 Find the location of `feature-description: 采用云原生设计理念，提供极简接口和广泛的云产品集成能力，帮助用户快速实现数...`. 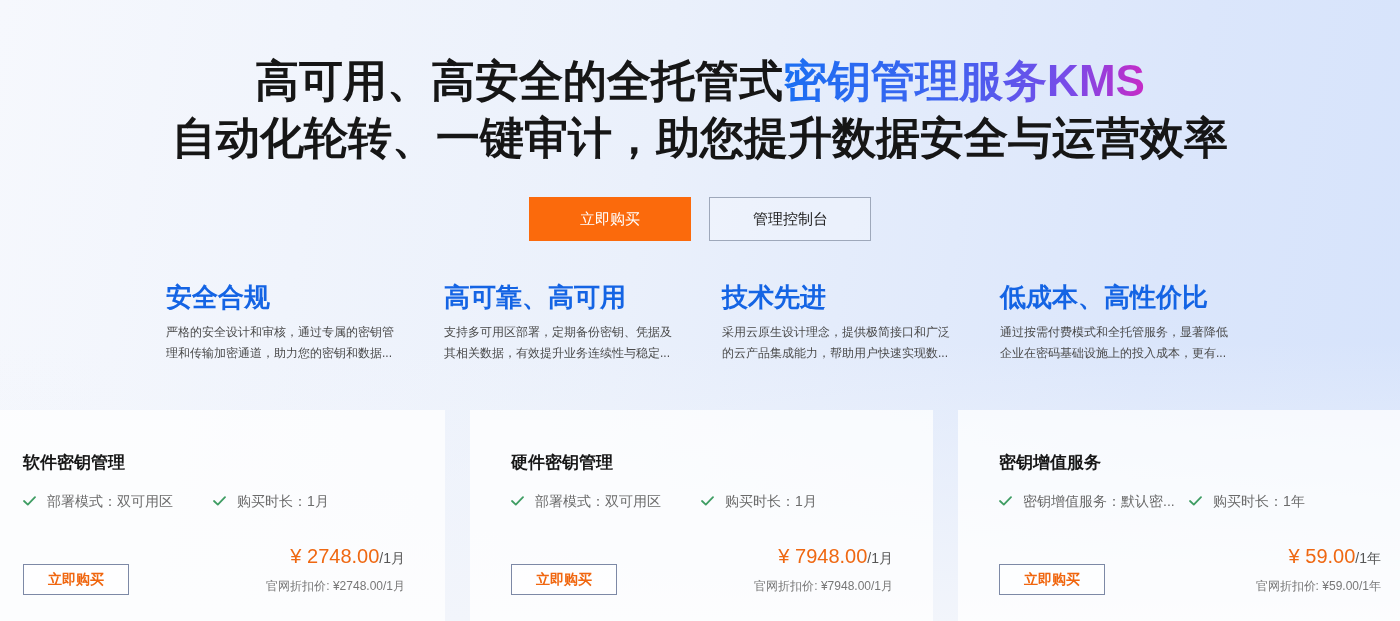

feature-description: 采用云原生设计理念，提供极简接口和广泛的云产品集成能力，帮助用户快速实现数... is located at coordinates (836, 343).